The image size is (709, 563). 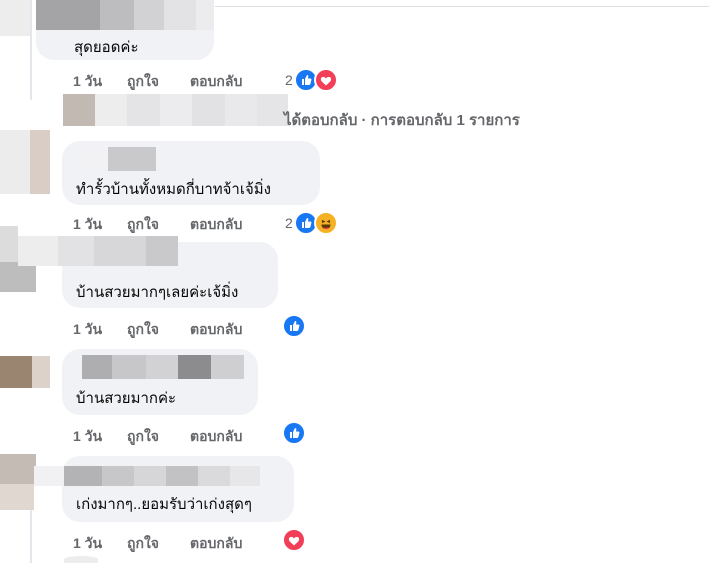 I want to click on top-divider, so click(x=462, y=6).